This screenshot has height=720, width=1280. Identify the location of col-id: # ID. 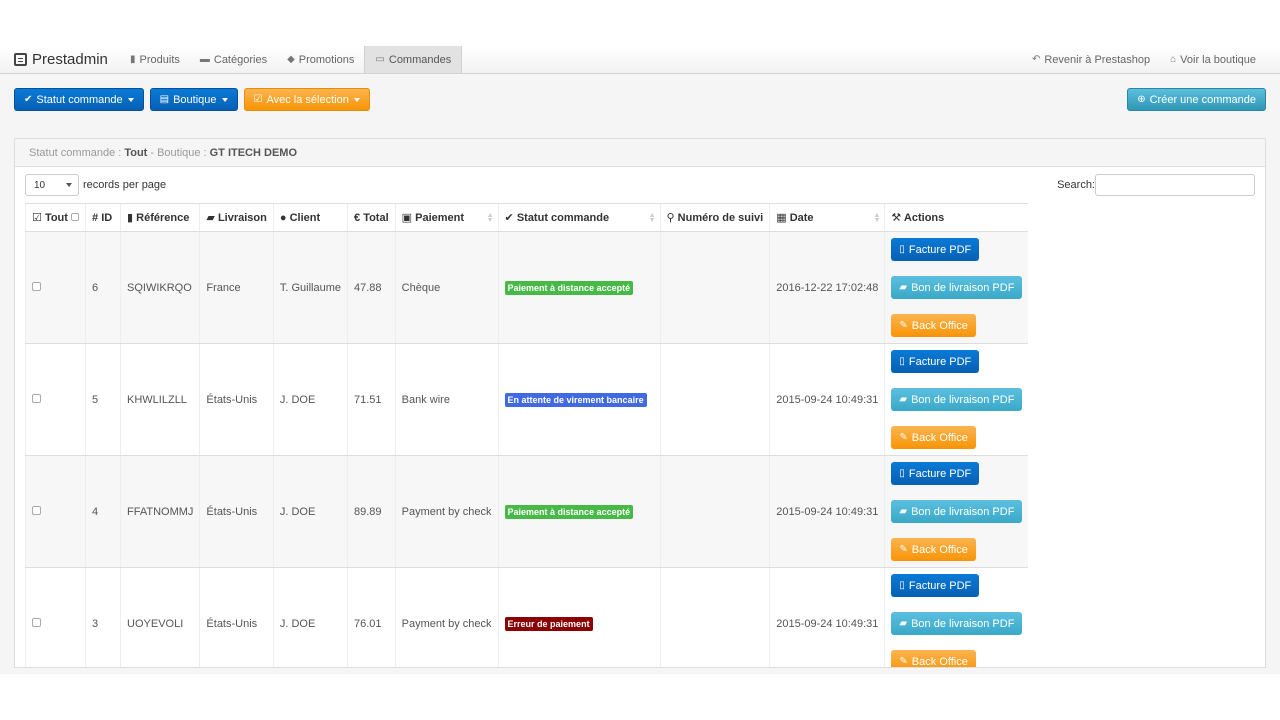
(103, 217).